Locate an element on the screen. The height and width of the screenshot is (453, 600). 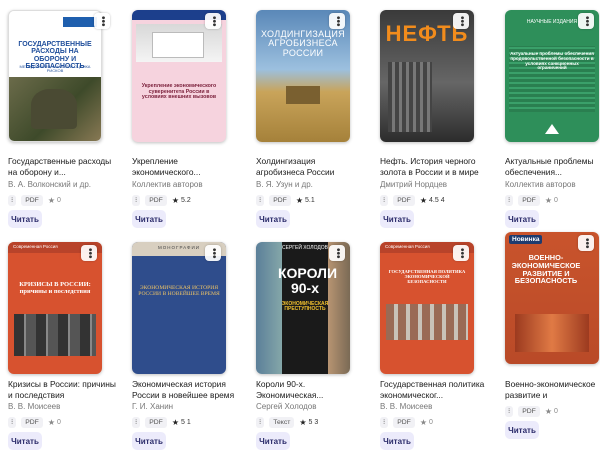
rating: ★ 5 3 is located at coordinates (309, 422).